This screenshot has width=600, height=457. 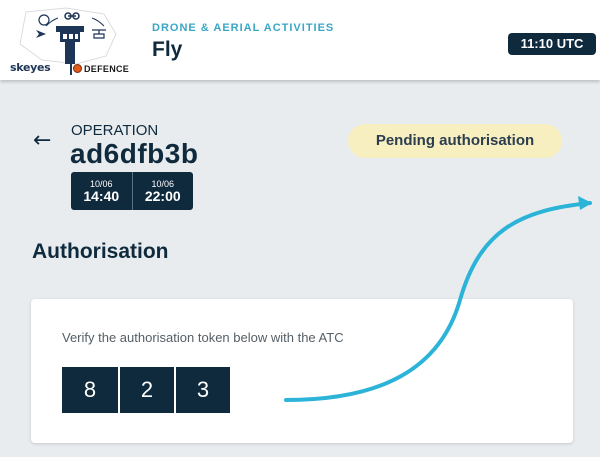 What do you see at coordinates (77, 68) in the screenshot?
I see `defence-roundel-icon` at bounding box center [77, 68].